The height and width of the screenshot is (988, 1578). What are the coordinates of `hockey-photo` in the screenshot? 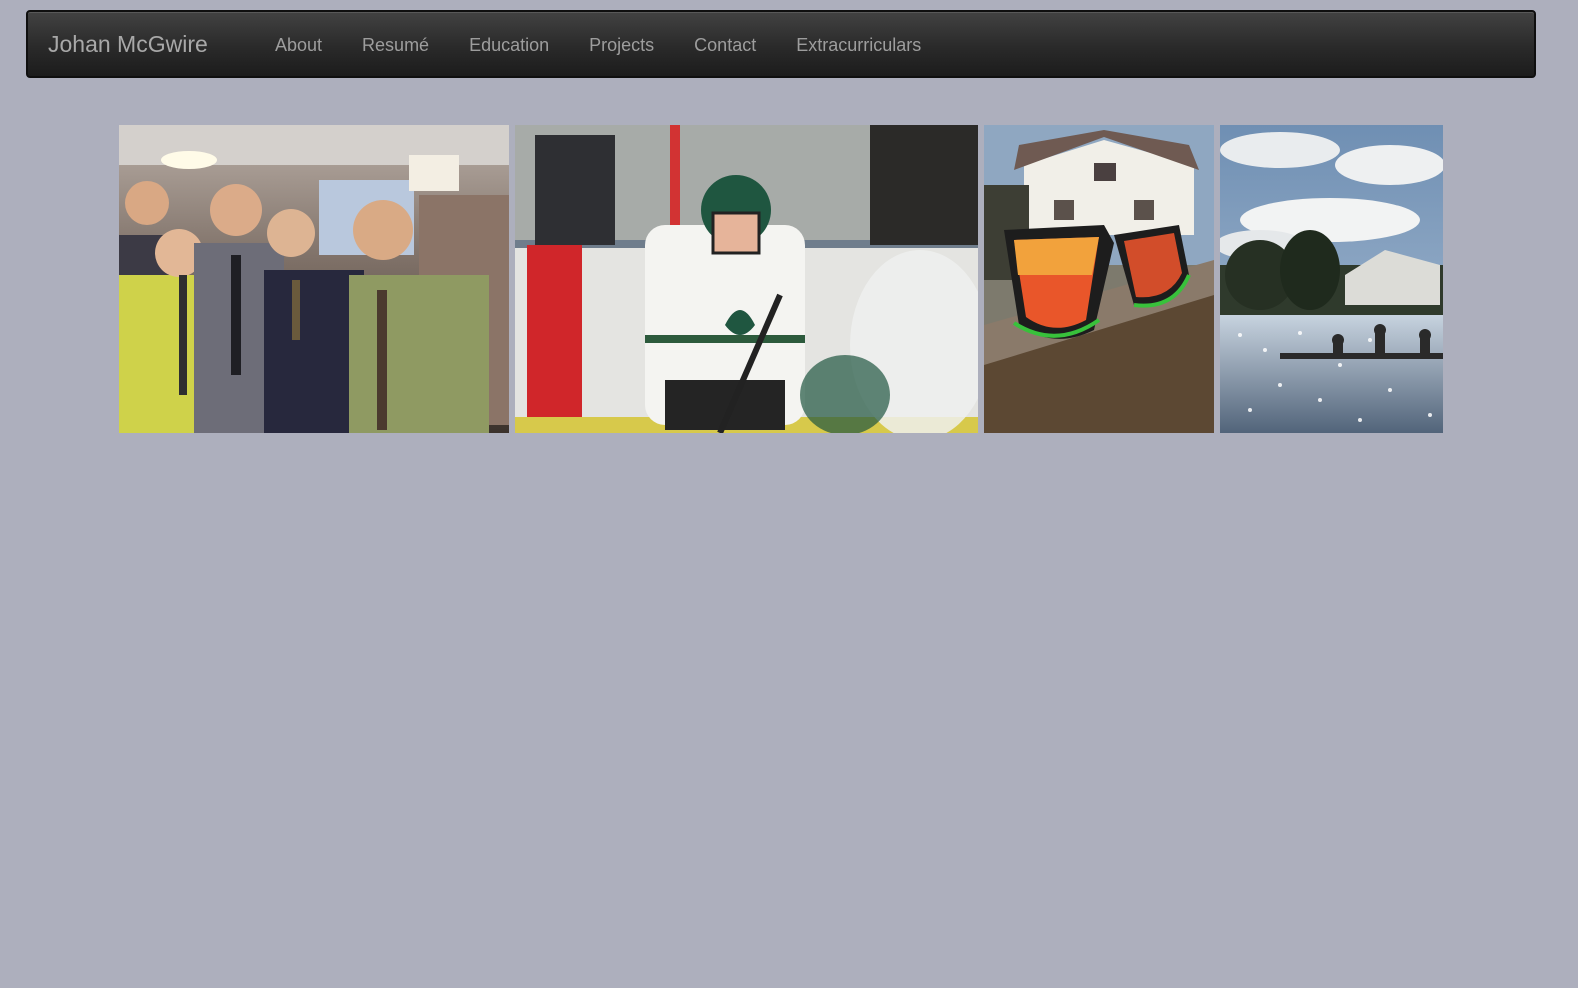 It's located at (746, 279).